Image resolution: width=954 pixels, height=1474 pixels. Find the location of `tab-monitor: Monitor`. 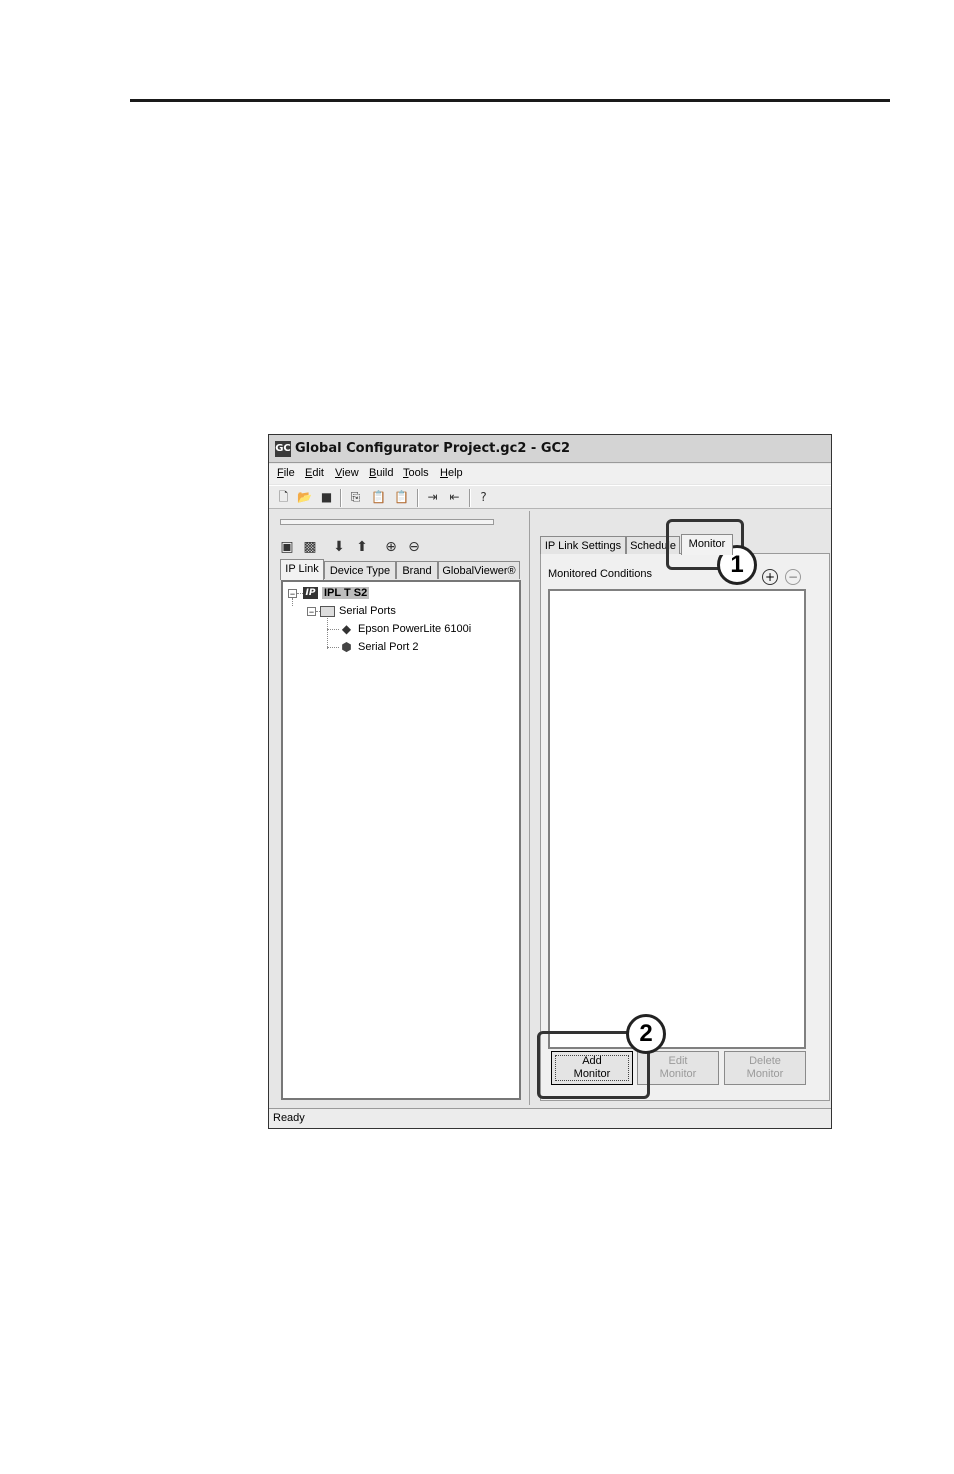

tab-monitor: Monitor is located at coordinates (707, 544).